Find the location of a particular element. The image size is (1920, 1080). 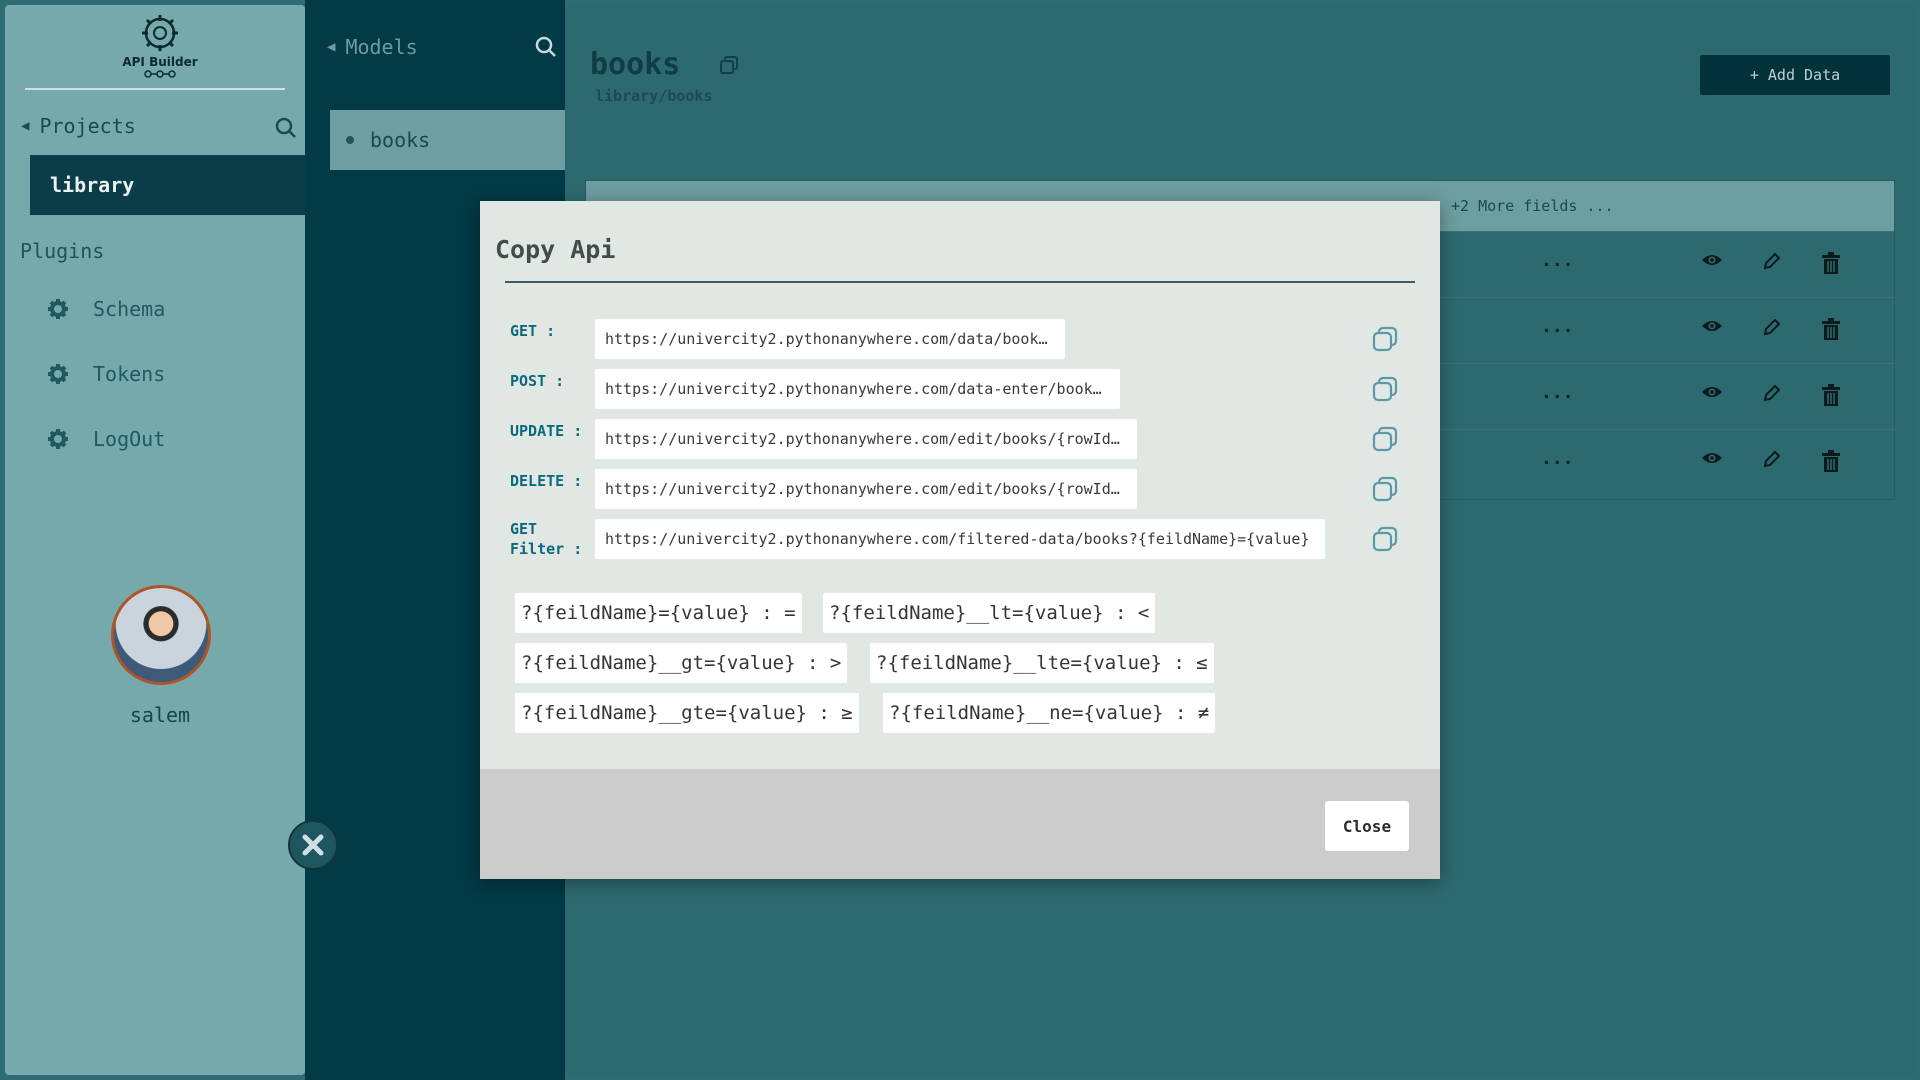

plugin-item-schema: Schema is located at coordinates (106, 309).